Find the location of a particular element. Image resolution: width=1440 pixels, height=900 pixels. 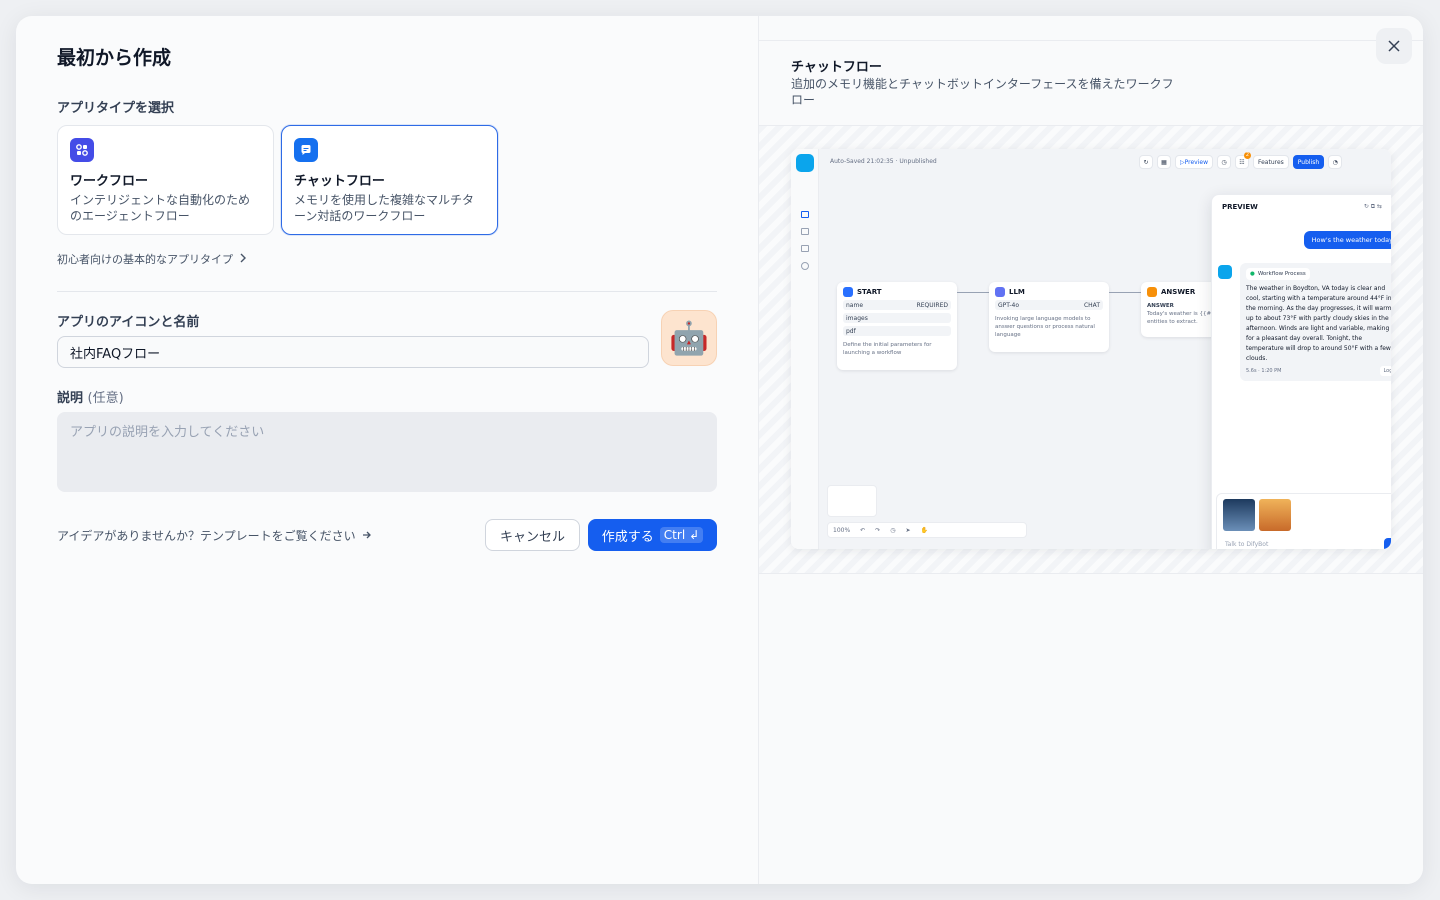

bot-logo-icon is located at coordinates (805, 163).